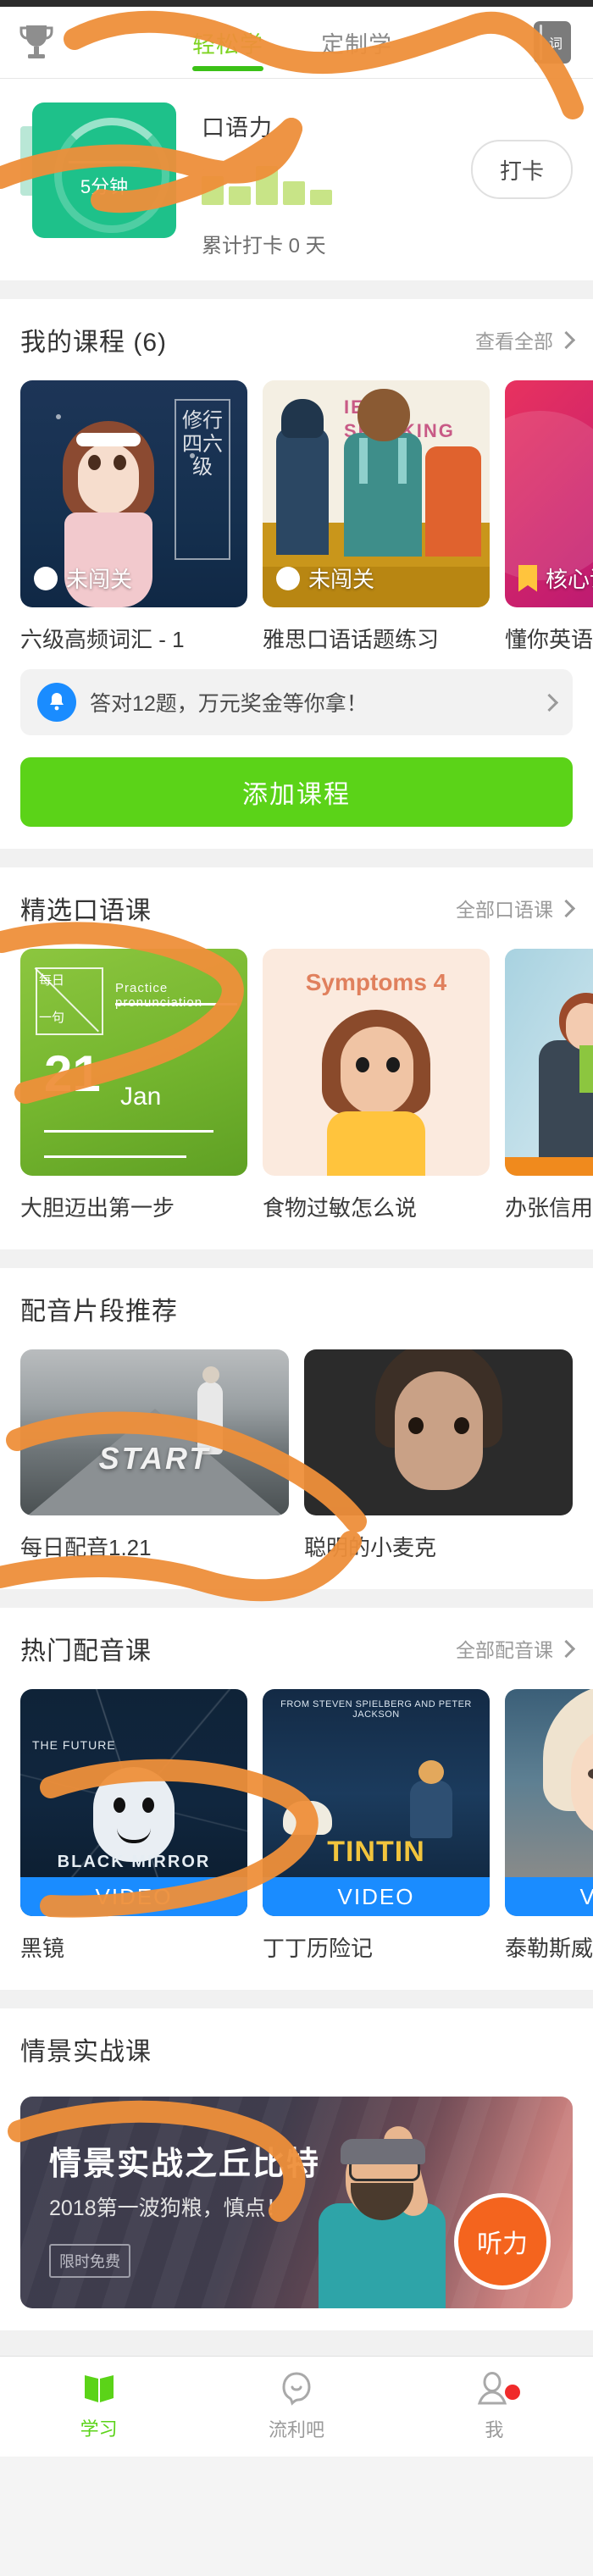  Describe the element at coordinates (296, 43) in the screenshot. I see `app-header: 轻松学 定制学 词` at that location.